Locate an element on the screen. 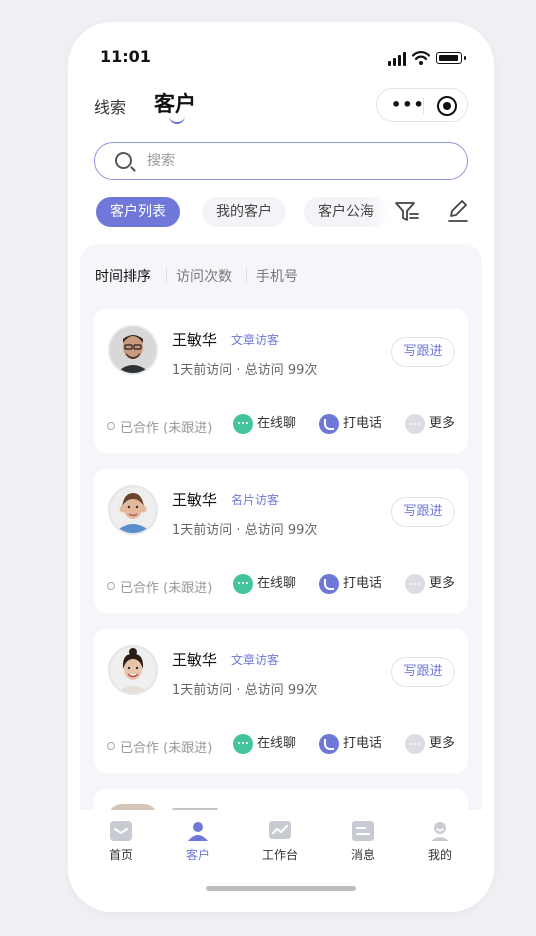 The width and height of the screenshot is (536, 936). tab-messages-label: 消息 is located at coordinates (362, 855).